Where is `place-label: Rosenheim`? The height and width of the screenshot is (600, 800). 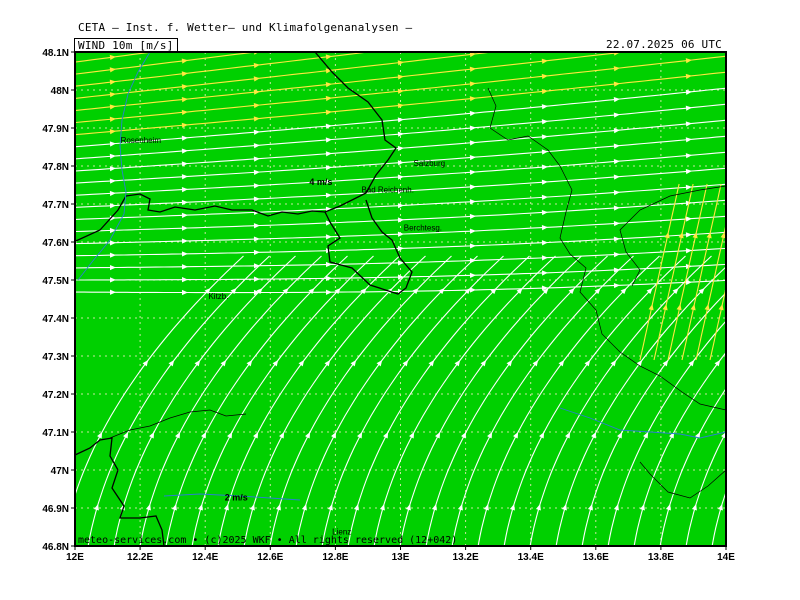 place-label: Rosenheim is located at coordinates (141, 140).